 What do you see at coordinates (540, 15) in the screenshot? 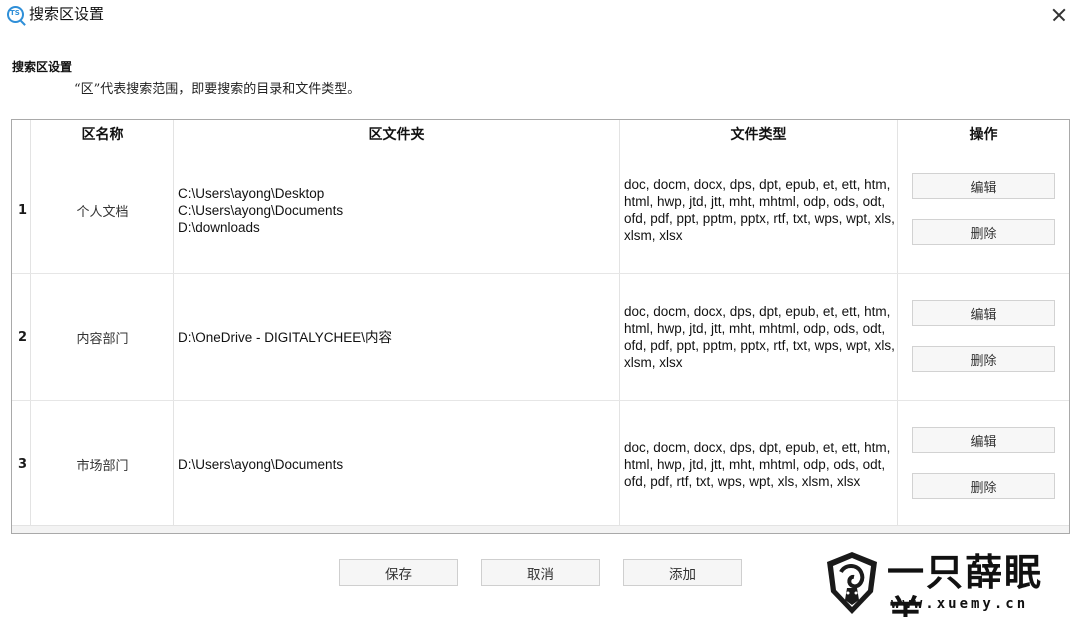
I see `title-bar: TS 搜索区设置` at bounding box center [540, 15].